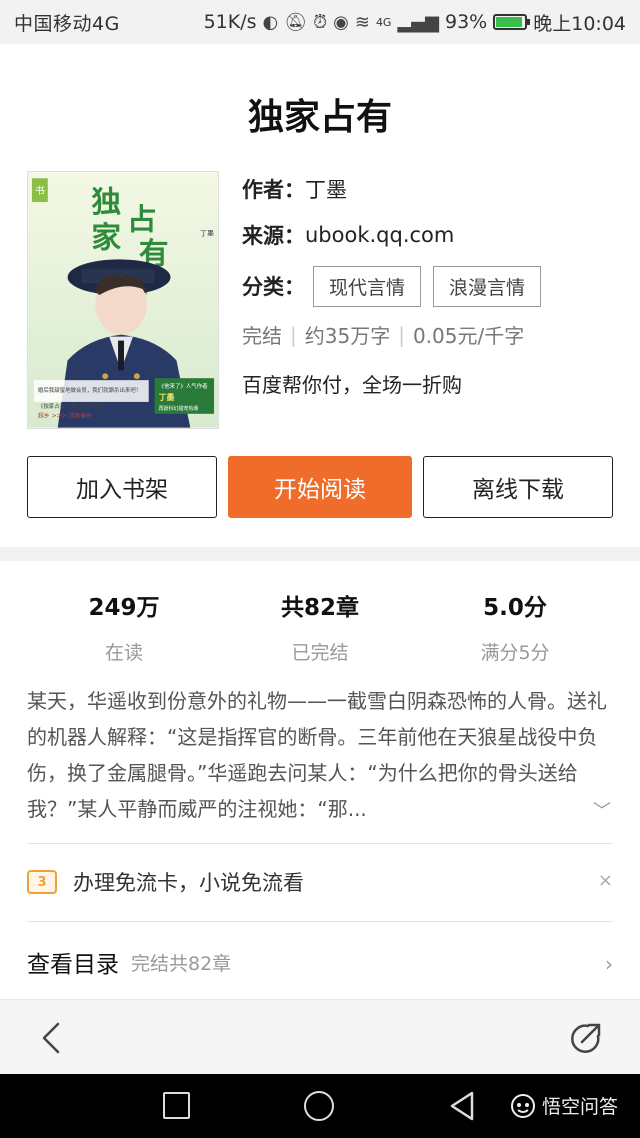 The width and height of the screenshot is (640, 1138). I want to click on back-arrow-icon, so click(51, 1038).